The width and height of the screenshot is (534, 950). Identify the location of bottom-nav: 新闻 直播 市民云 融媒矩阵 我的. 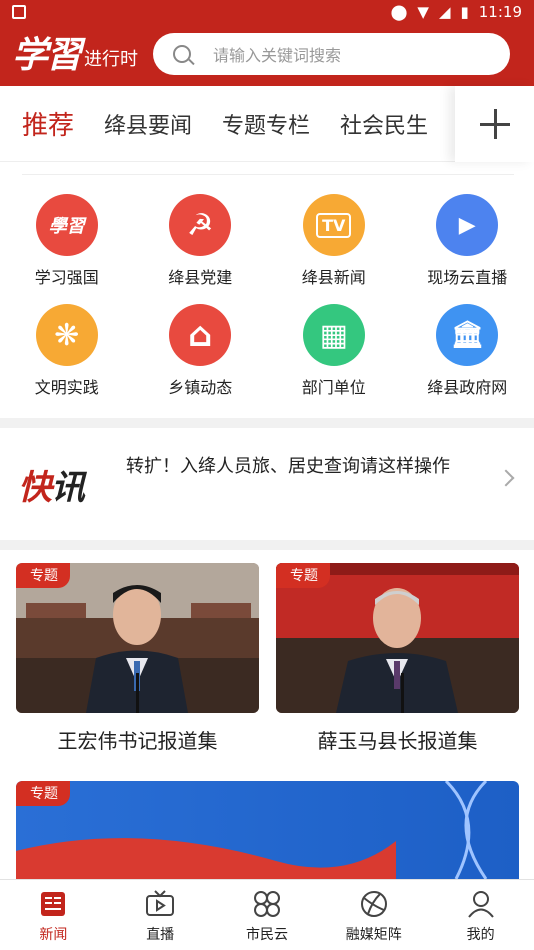
(267, 914).